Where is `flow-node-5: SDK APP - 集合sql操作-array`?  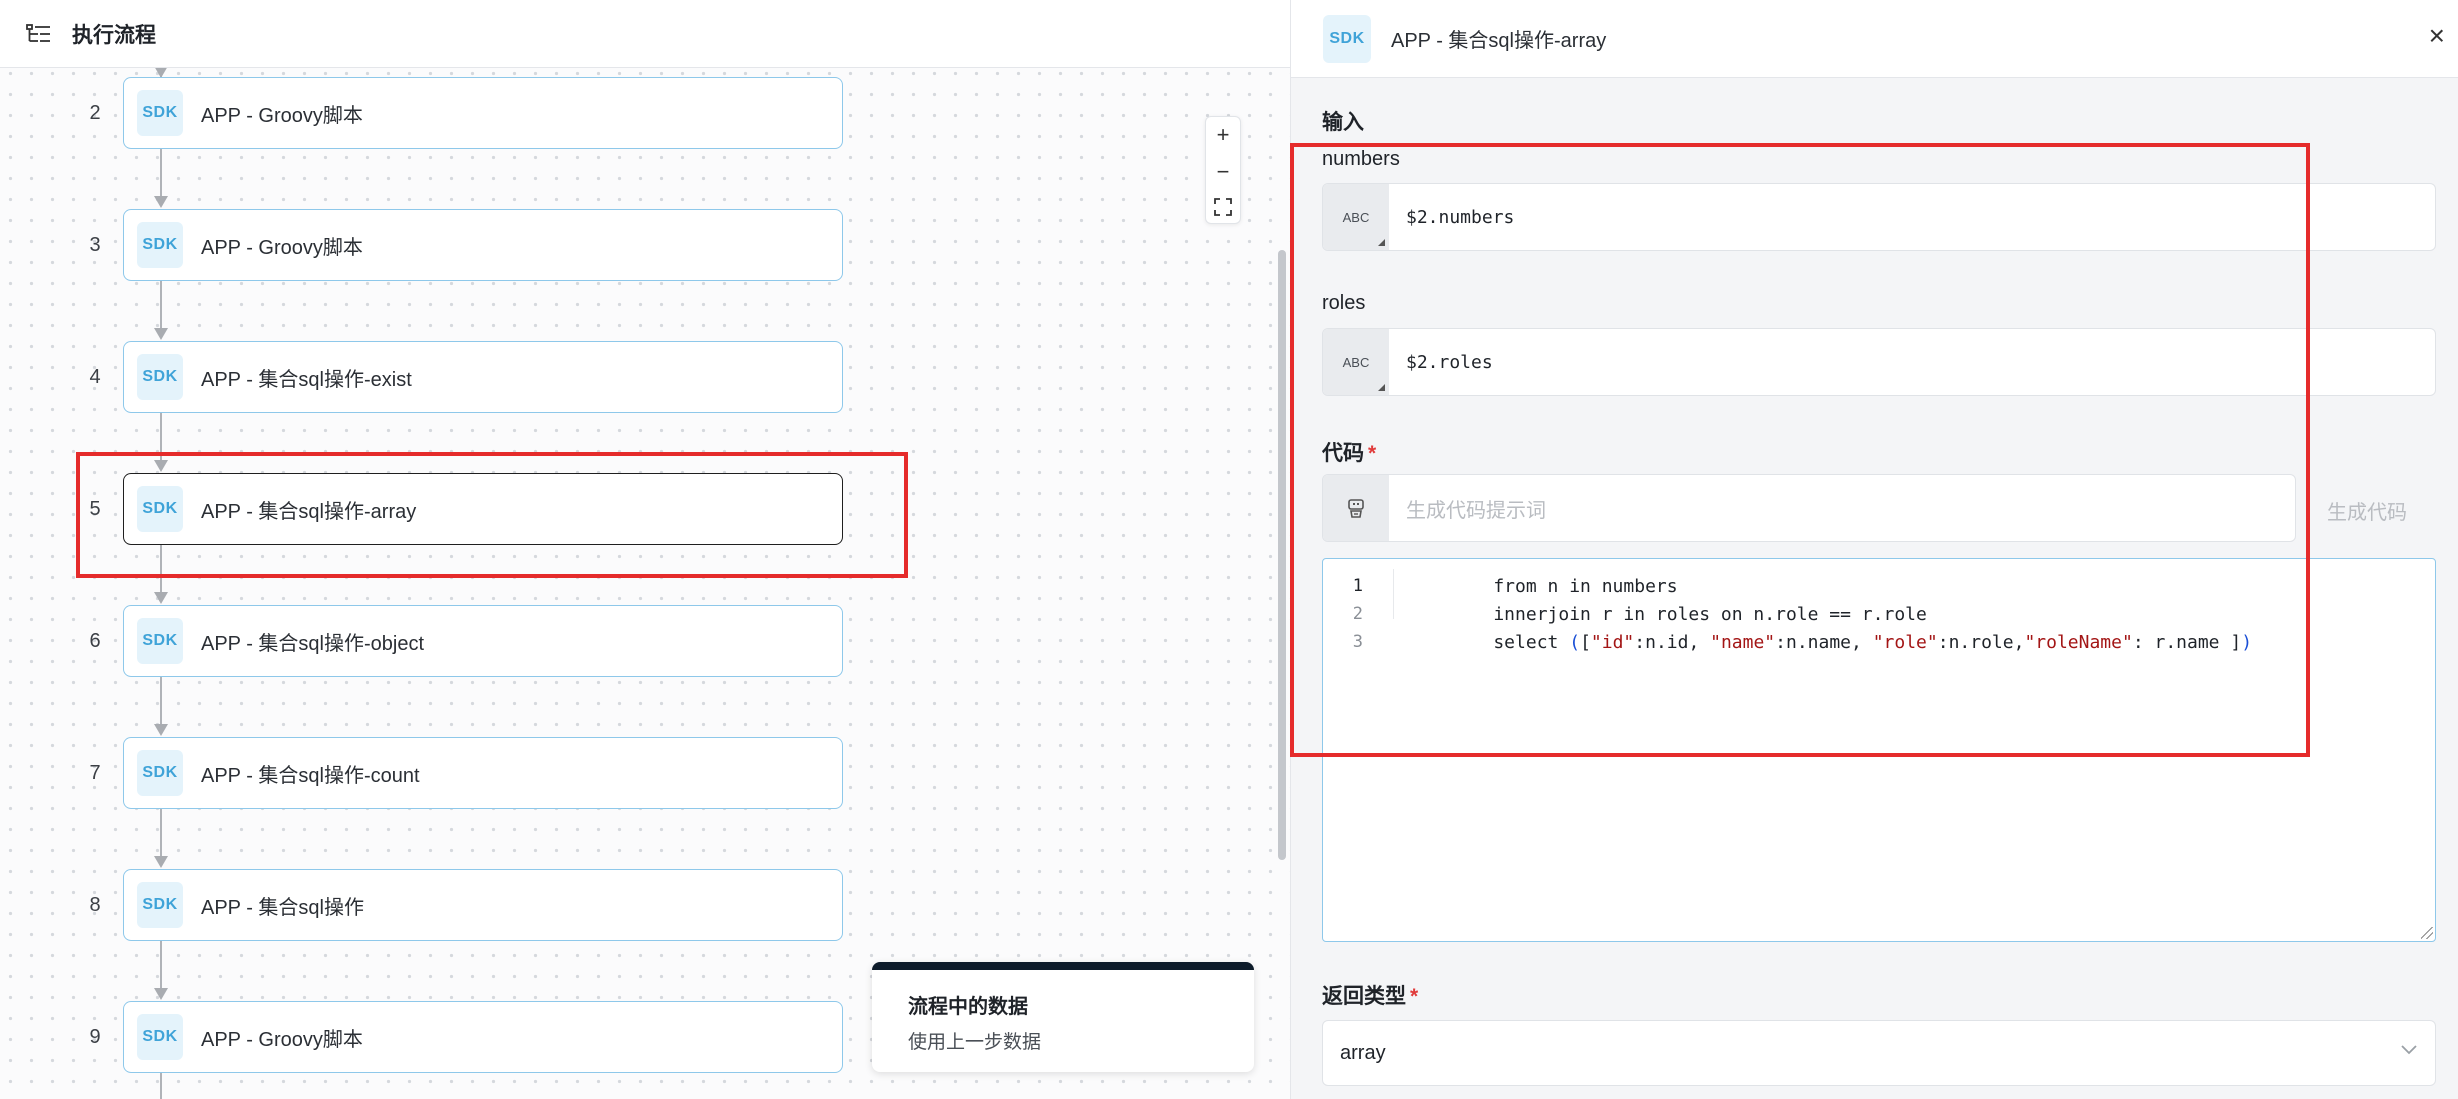 flow-node-5: SDK APP - 集合sql操作-array is located at coordinates (483, 509).